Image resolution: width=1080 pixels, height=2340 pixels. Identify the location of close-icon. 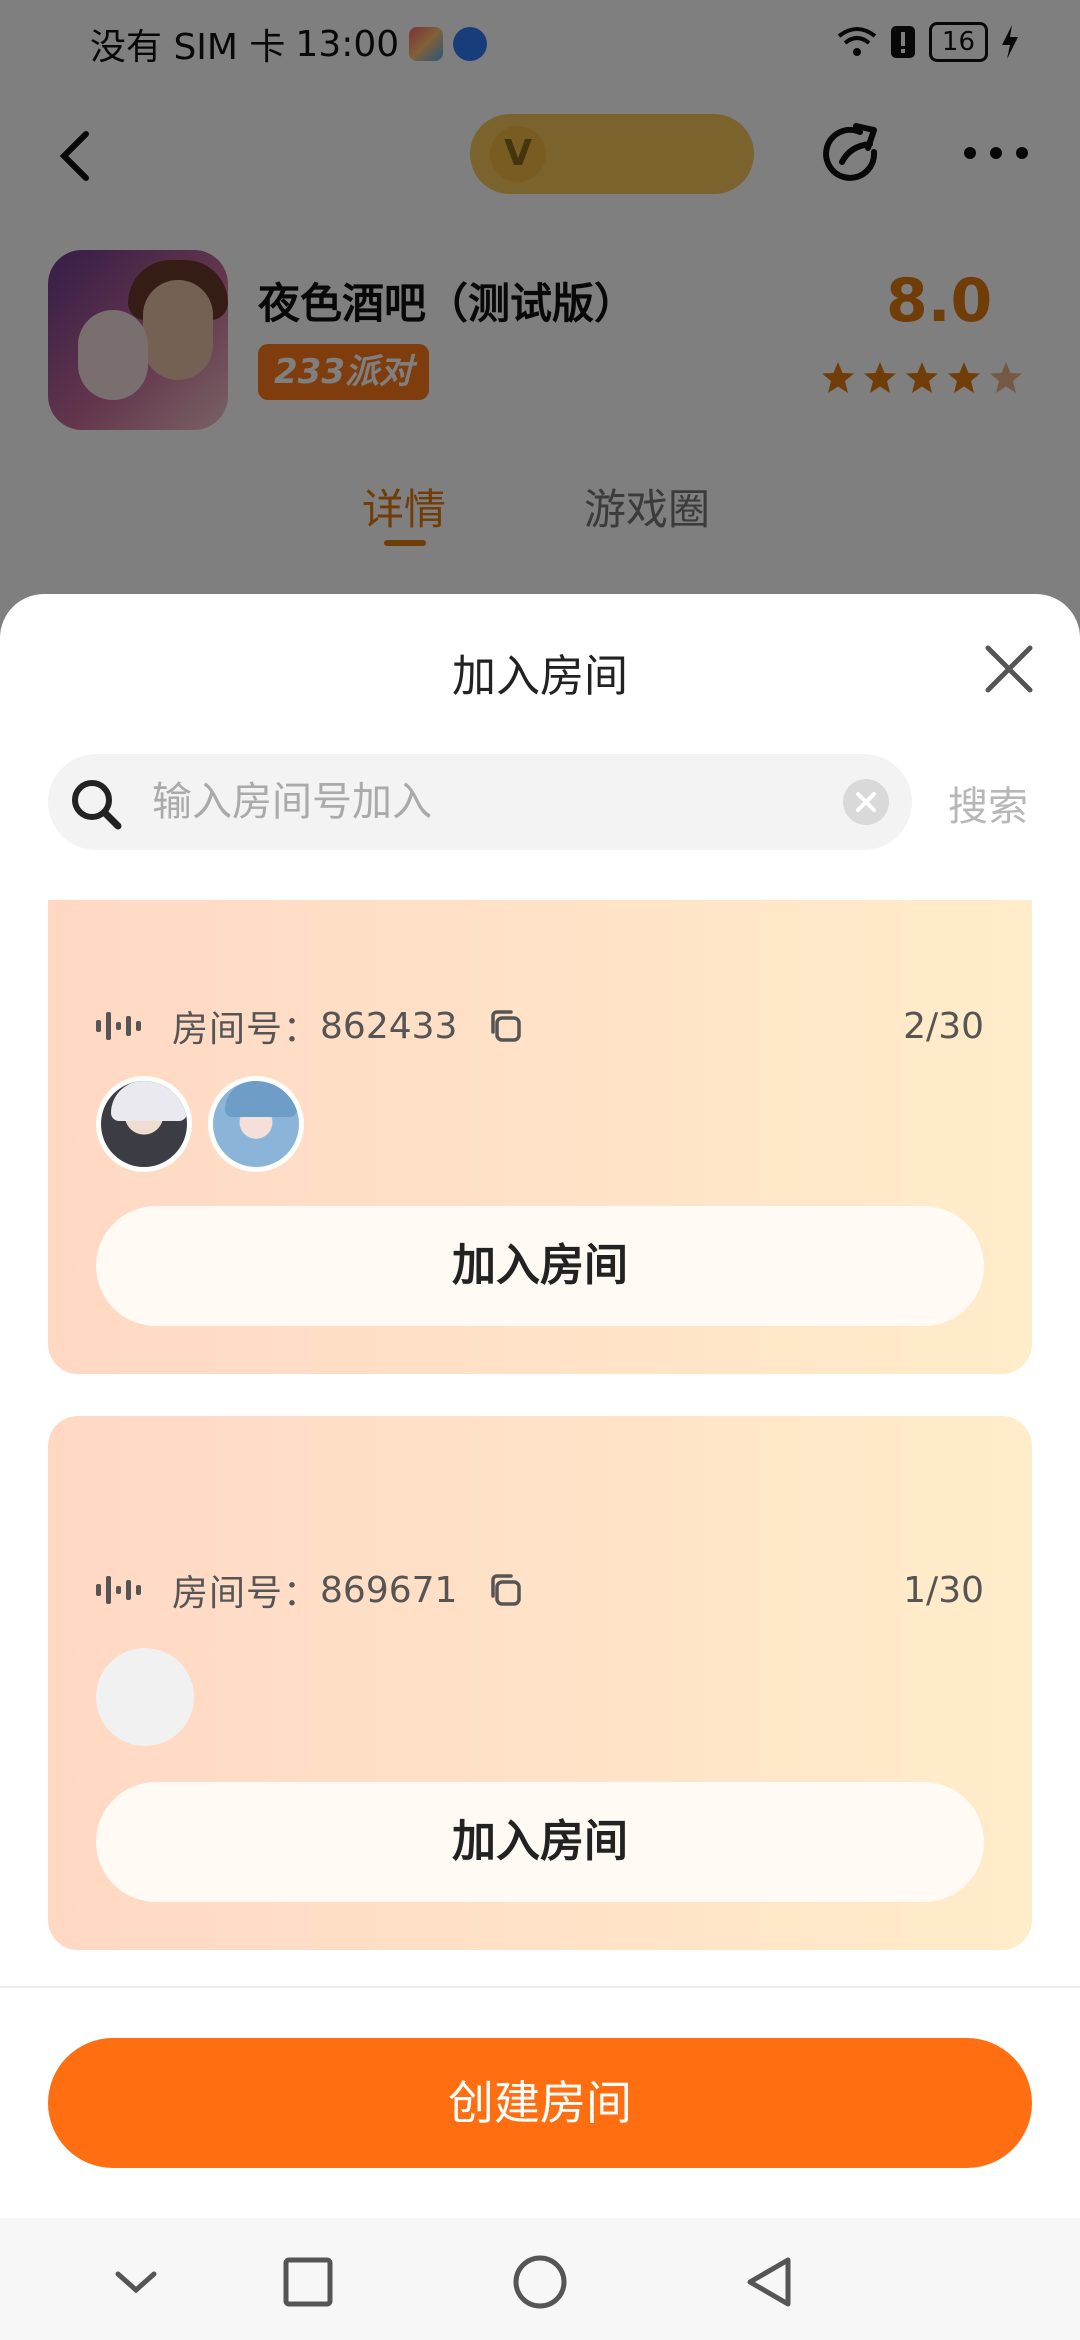
(1009, 669).